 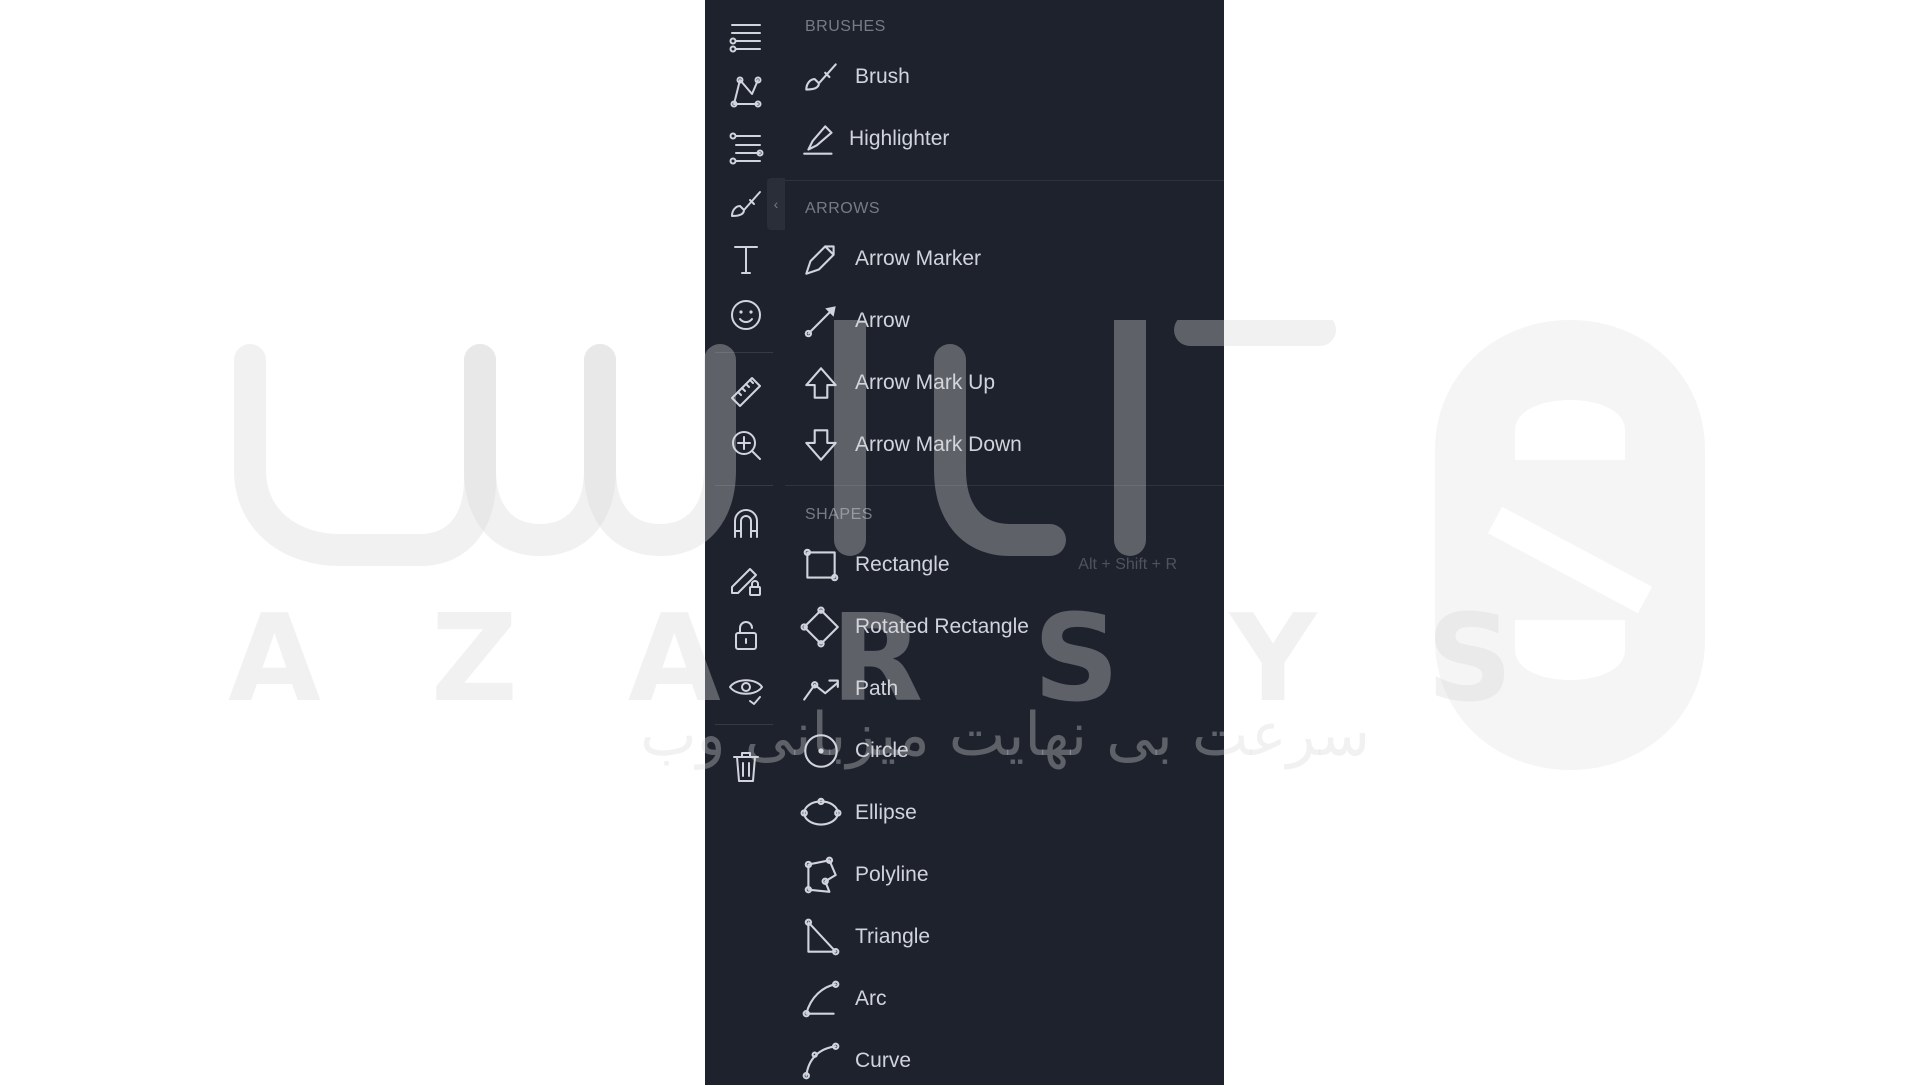 I want to click on shortcut-hint: Alt + Shift + R, so click(x=1127, y=564).